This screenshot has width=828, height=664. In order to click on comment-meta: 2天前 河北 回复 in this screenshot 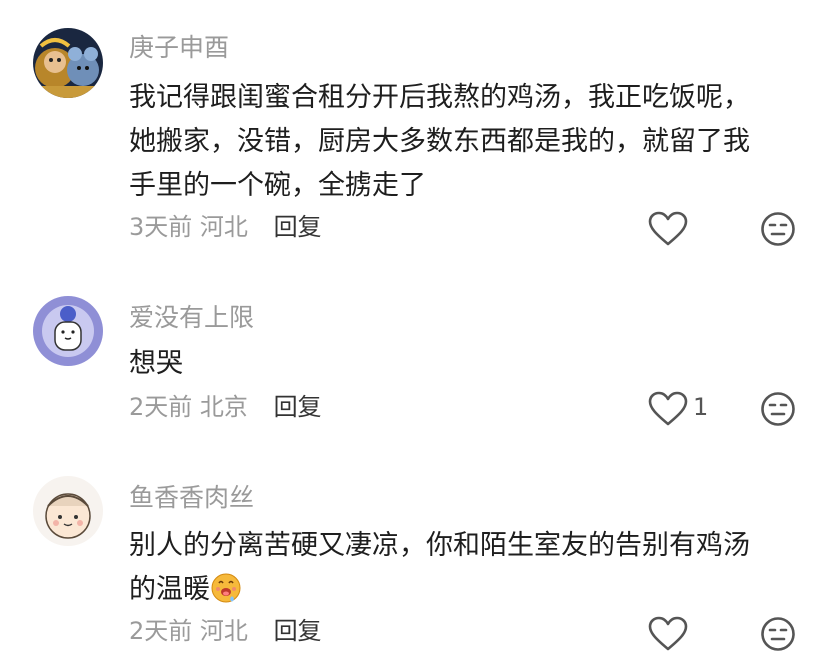, I will do `click(225, 631)`.